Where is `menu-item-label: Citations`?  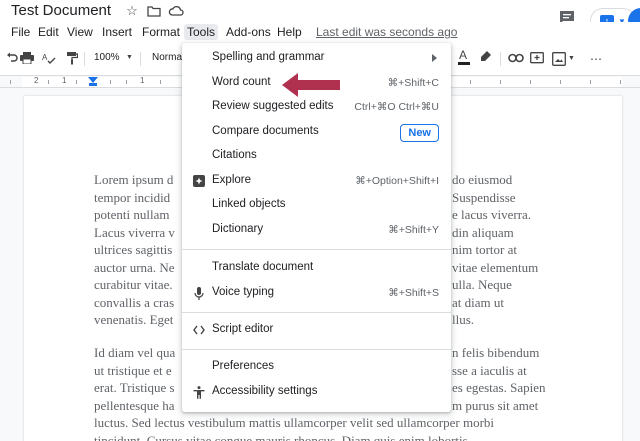 menu-item-label: Citations is located at coordinates (234, 155).